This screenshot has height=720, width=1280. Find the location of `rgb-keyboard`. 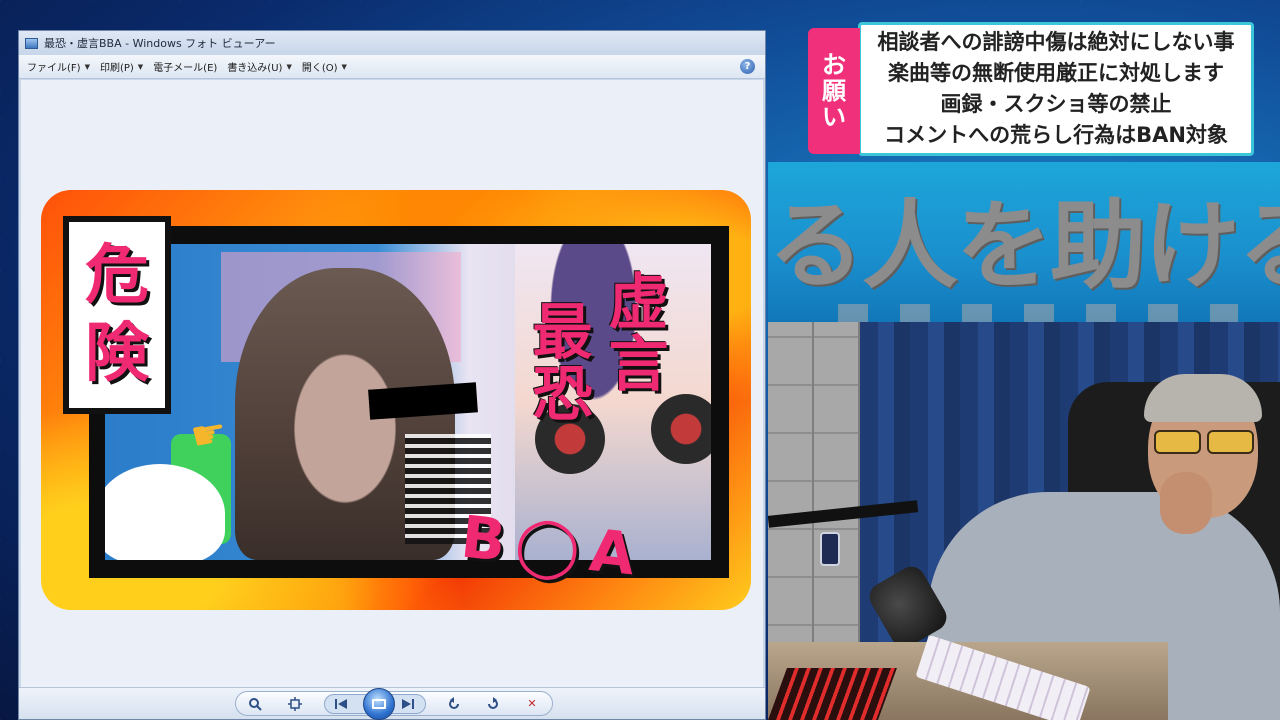

rgb-keyboard is located at coordinates (832, 694).